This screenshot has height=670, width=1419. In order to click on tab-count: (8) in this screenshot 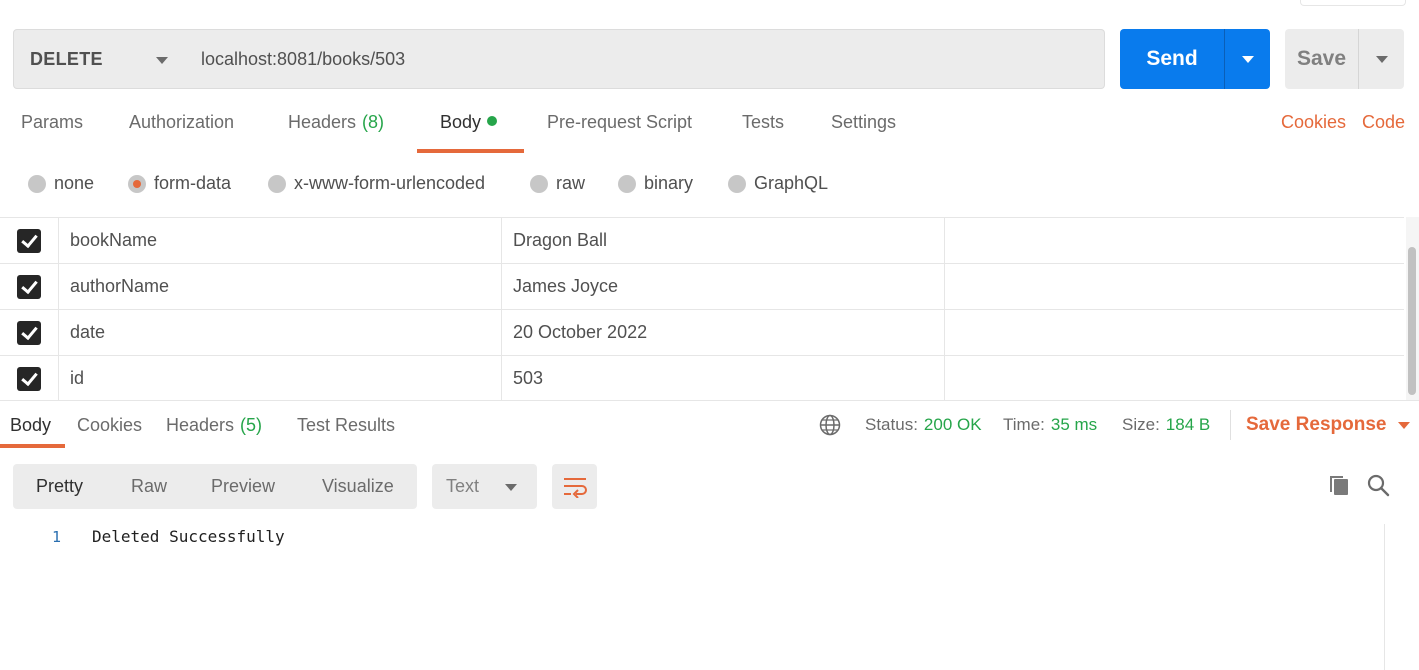, I will do `click(373, 122)`.